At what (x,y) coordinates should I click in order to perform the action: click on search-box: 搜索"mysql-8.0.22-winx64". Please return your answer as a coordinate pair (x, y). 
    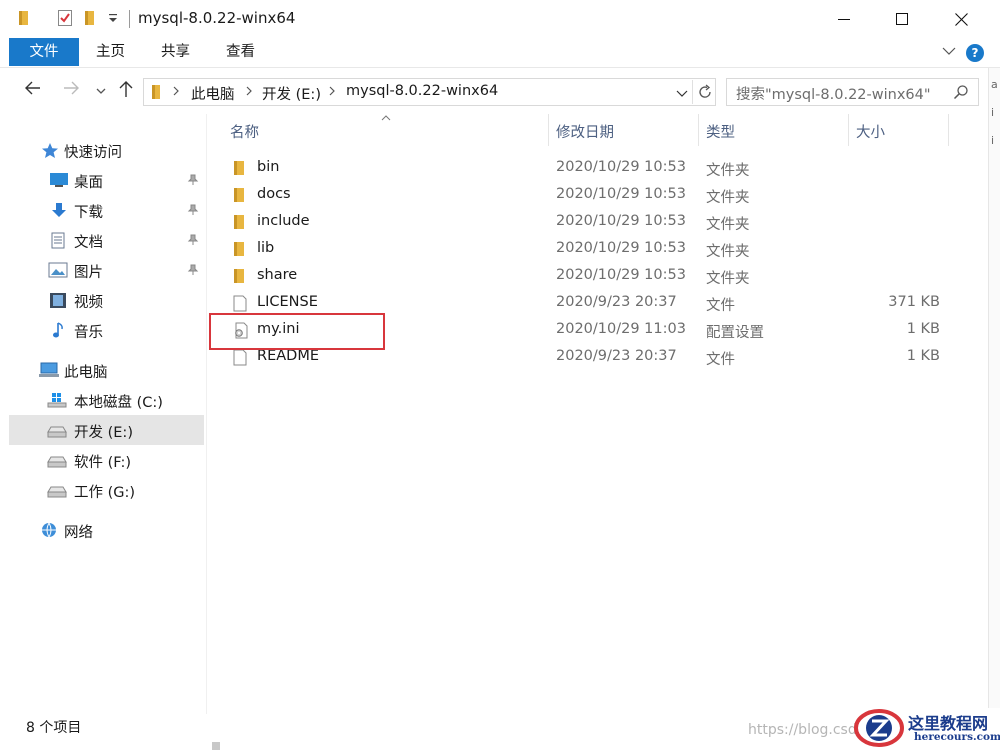
    Looking at the image, I should click on (852, 92).